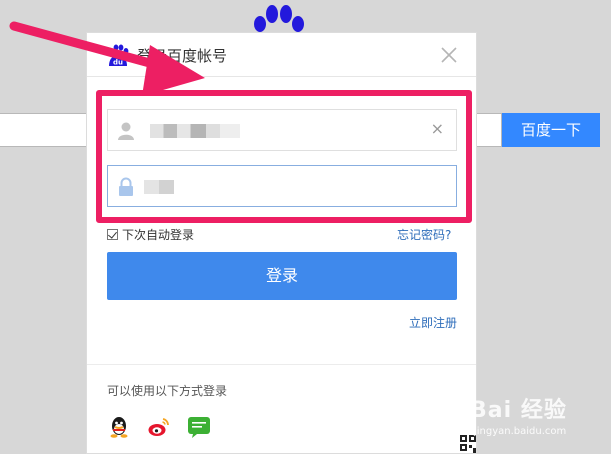  Describe the element at coordinates (520, 431) in the screenshot. I see `watermark-url: jingyan.baidu.com` at that location.